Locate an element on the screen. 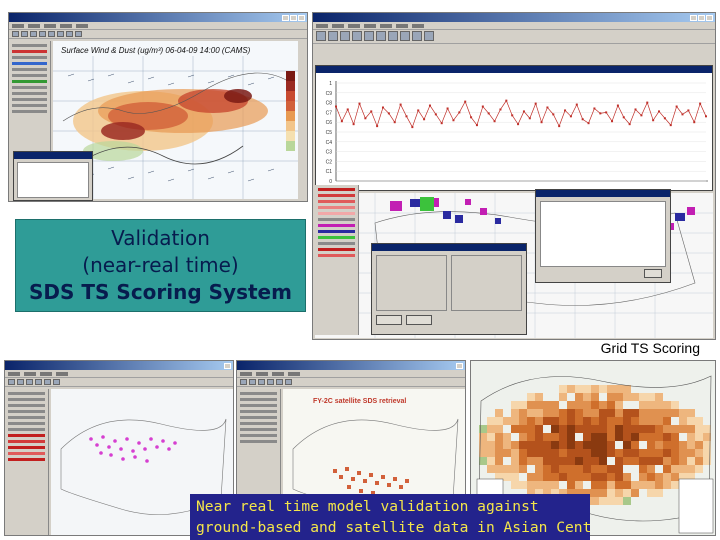  score-result-dialog is located at coordinates (603, 236).